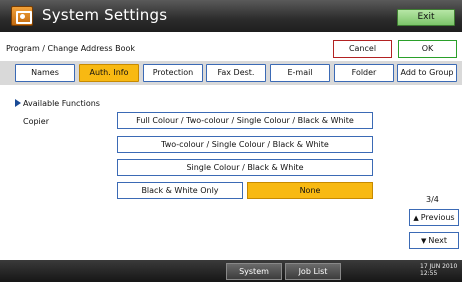 The height and width of the screenshot is (282, 462). I want to click on tab-names: Names, so click(45, 73).